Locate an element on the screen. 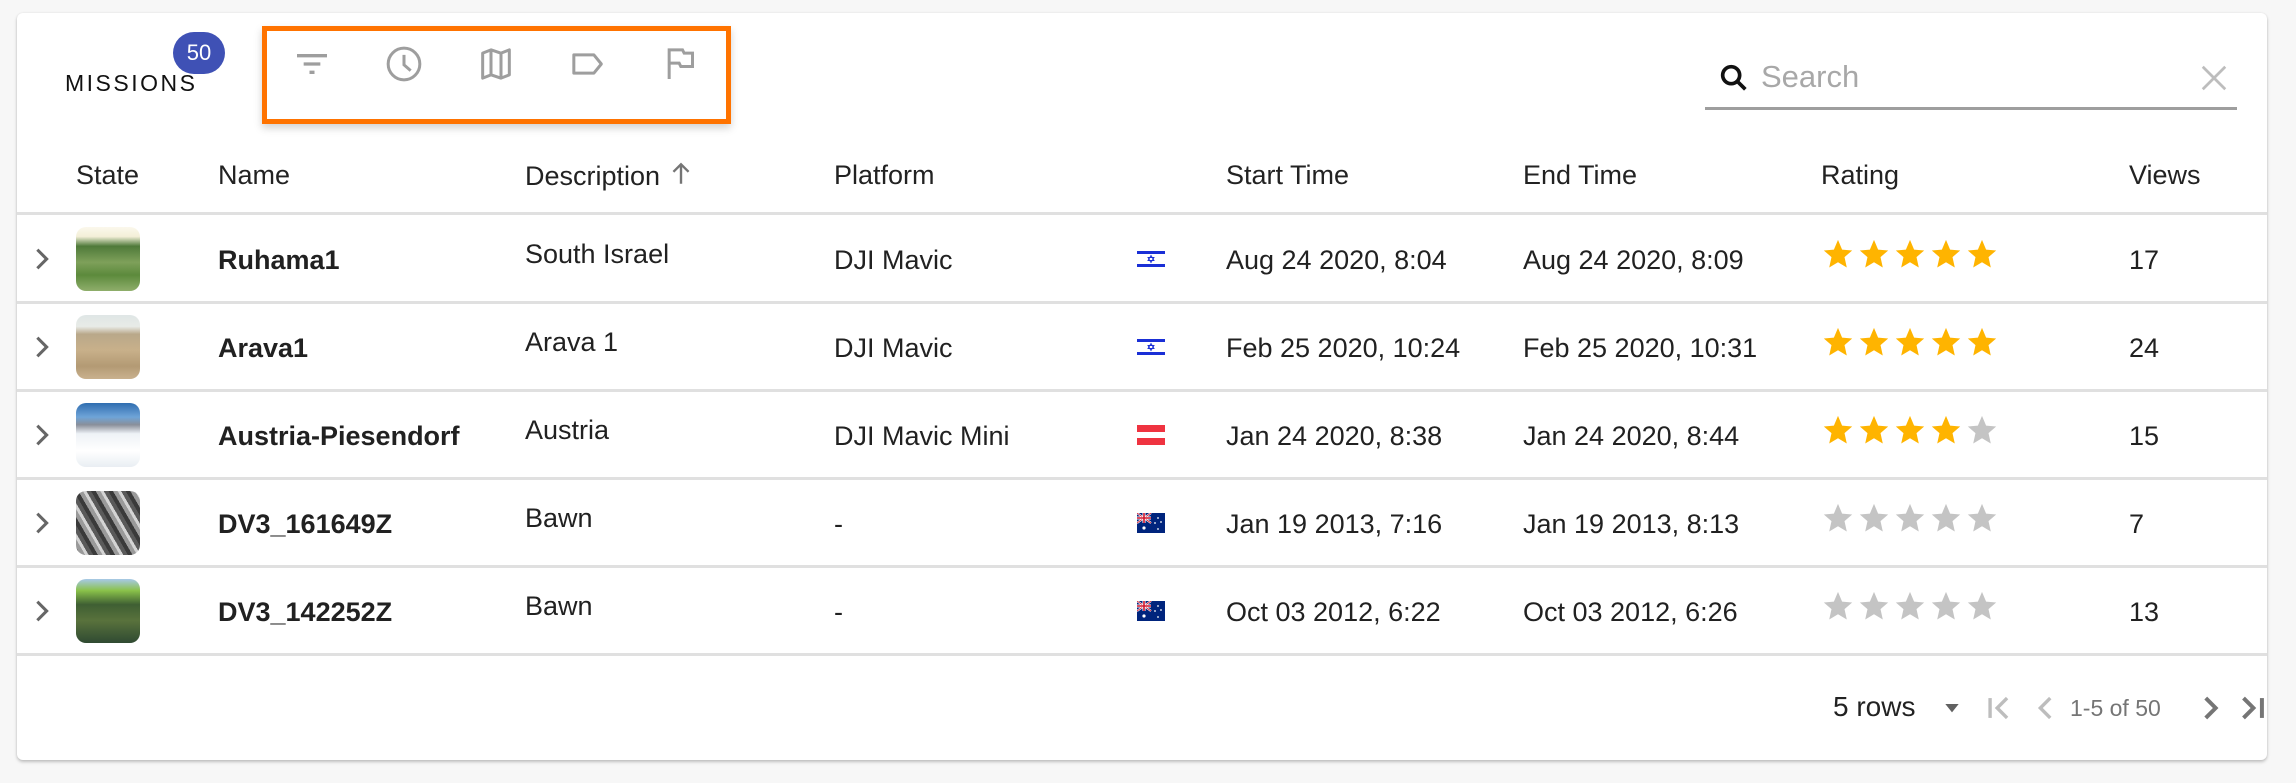  column-header-description: Description is located at coordinates (609, 176).